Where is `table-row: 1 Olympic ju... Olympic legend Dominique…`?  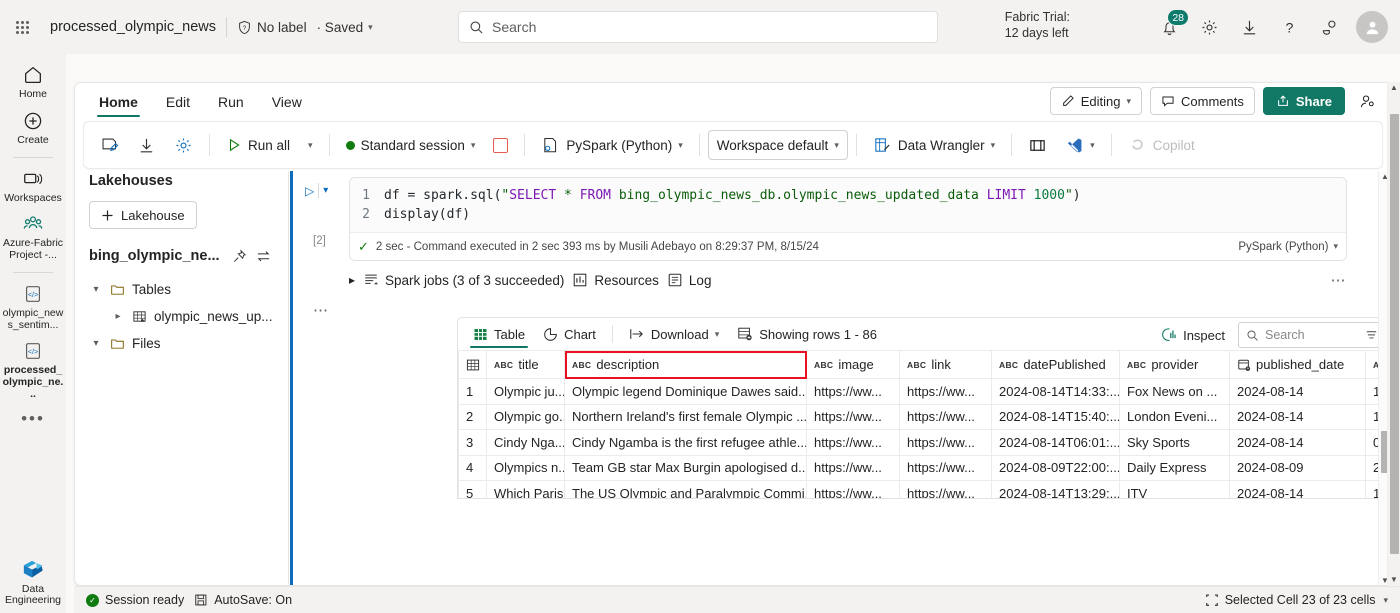
table-row: 1 Olympic ju... Olympic legend Dominique… is located at coordinates (924, 391).